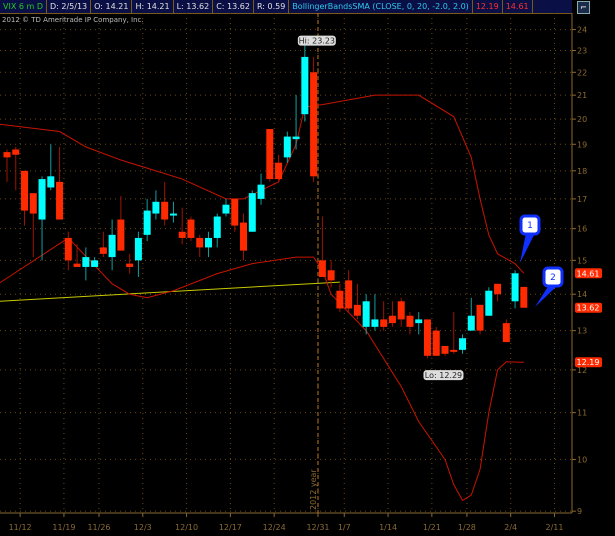  What do you see at coordinates (582, 229) in the screenshot?
I see `y-tick-label: 16` at bounding box center [582, 229].